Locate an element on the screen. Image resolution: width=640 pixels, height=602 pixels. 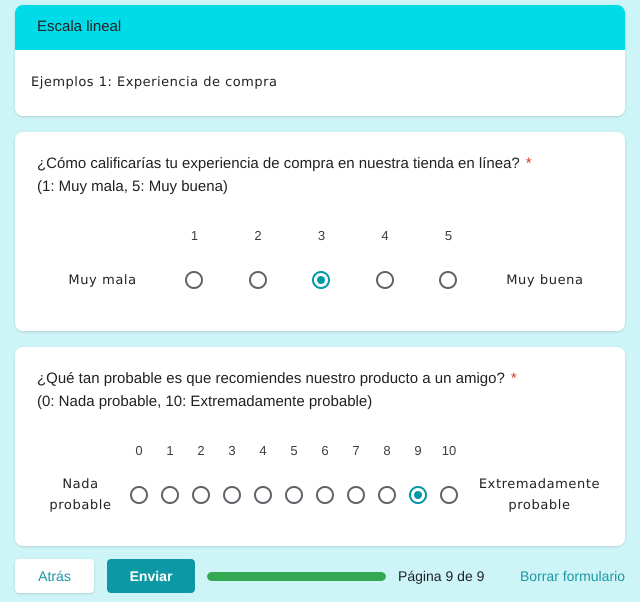
clear-form-link: Borrar formulario is located at coordinates (572, 576).